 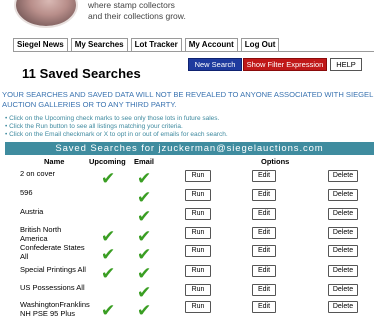 What do you see at coordinates (53, 269) in the screenshot?
I see `search-name: Special Printings All` at bounding box center [53, 269].